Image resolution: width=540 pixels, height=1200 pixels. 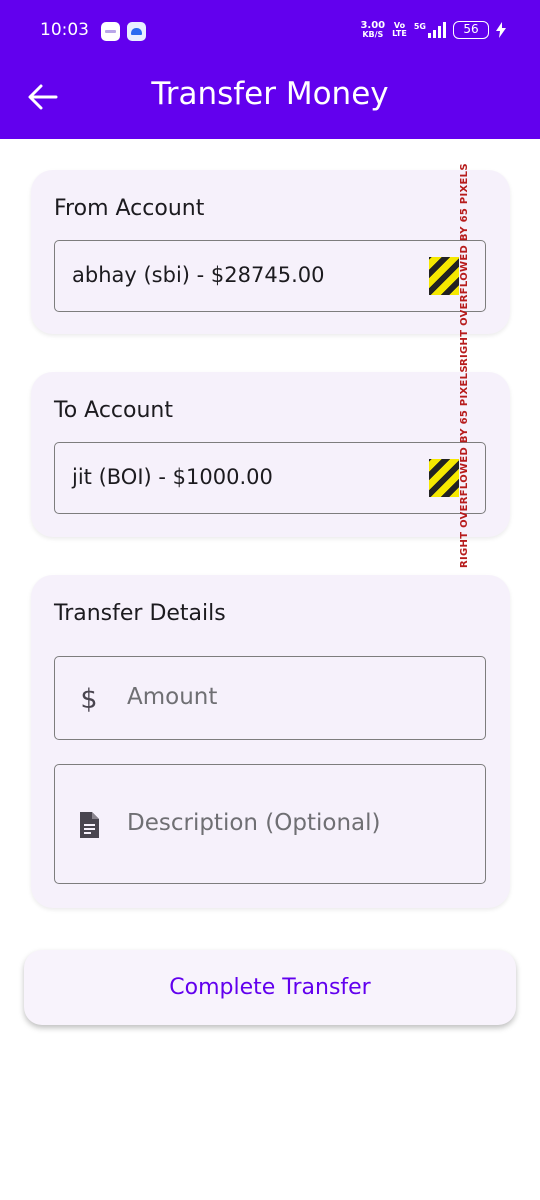 I want to click on from-account-selected: abhay (sbi) - $28745.00, so click(x=198, y=275).